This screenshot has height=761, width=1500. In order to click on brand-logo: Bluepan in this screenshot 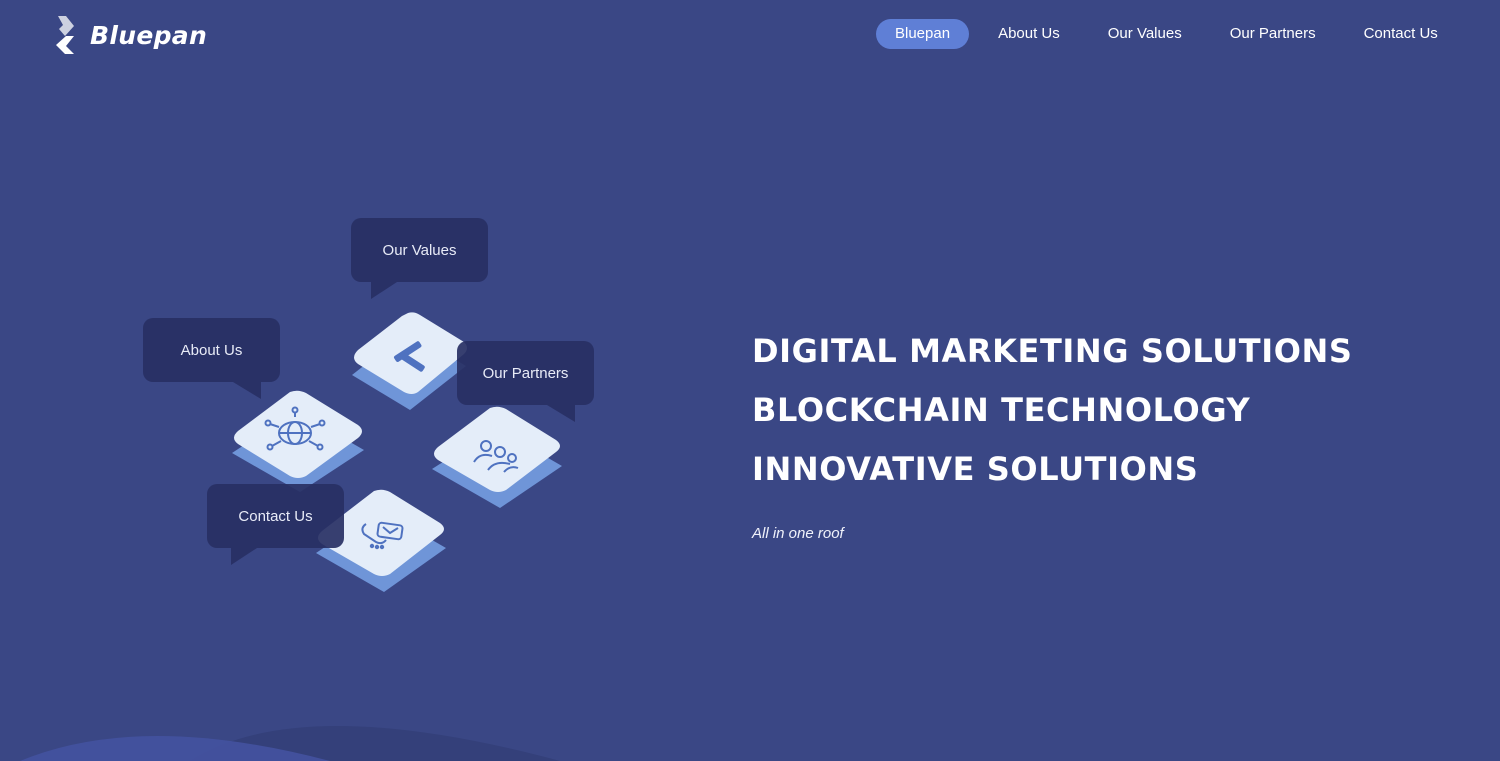, I will do `click(129, 35)`.